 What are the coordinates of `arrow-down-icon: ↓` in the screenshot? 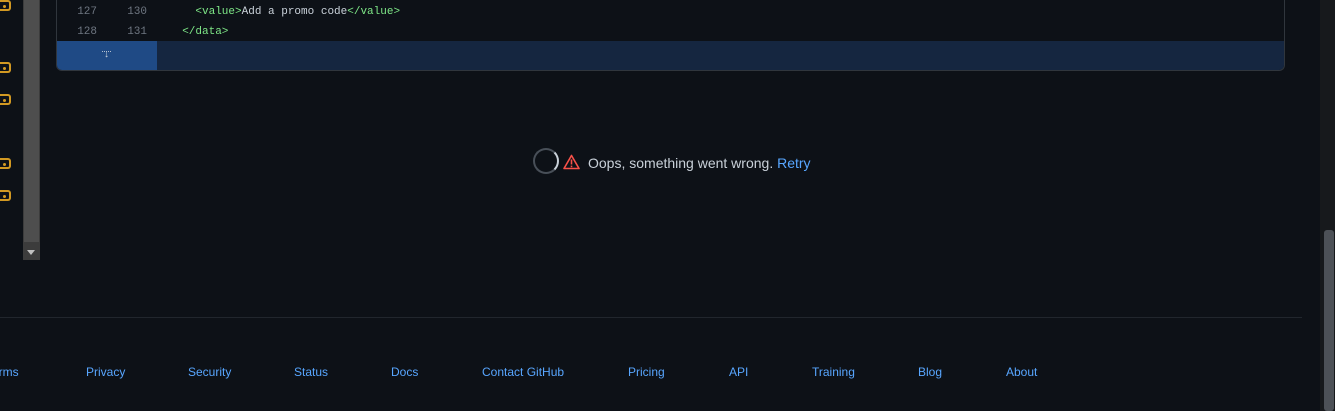 It's located at (106, 54).